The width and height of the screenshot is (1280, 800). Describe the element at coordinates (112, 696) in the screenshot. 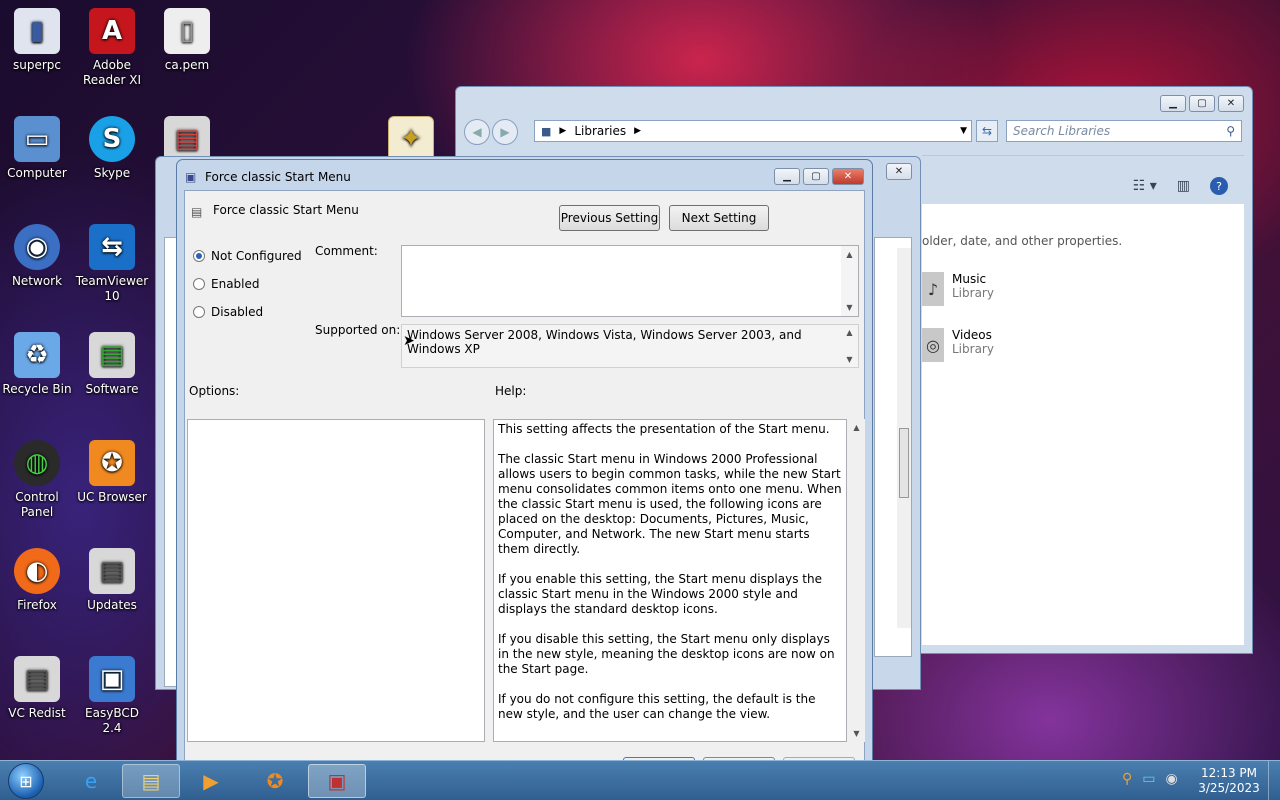

I see `desktop-icon-easybcd: ▣ EasyBCD 2.4` at that location.